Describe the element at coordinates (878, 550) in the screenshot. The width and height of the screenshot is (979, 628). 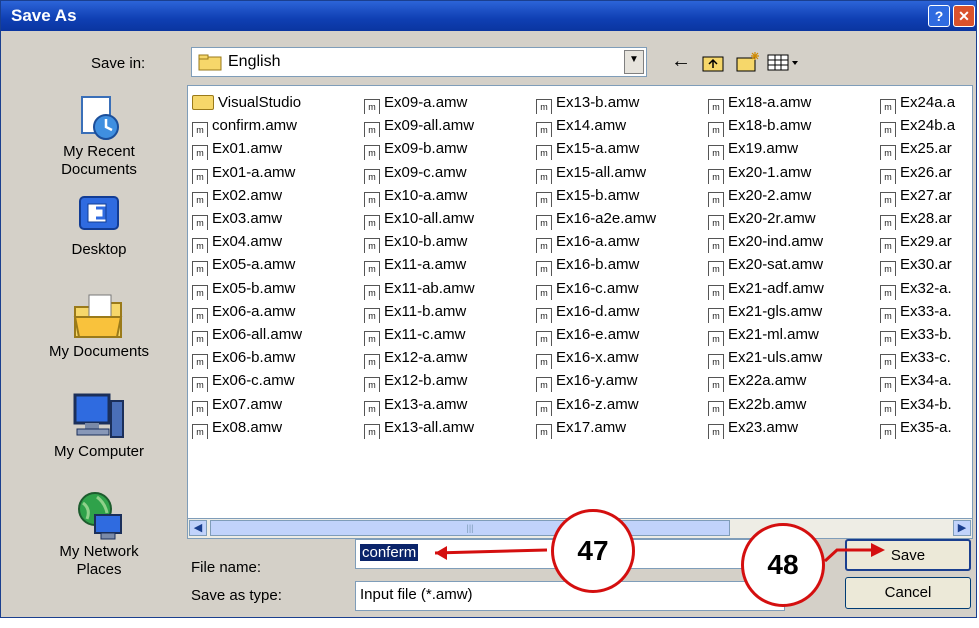
I see `arrow-48-head` at that location.